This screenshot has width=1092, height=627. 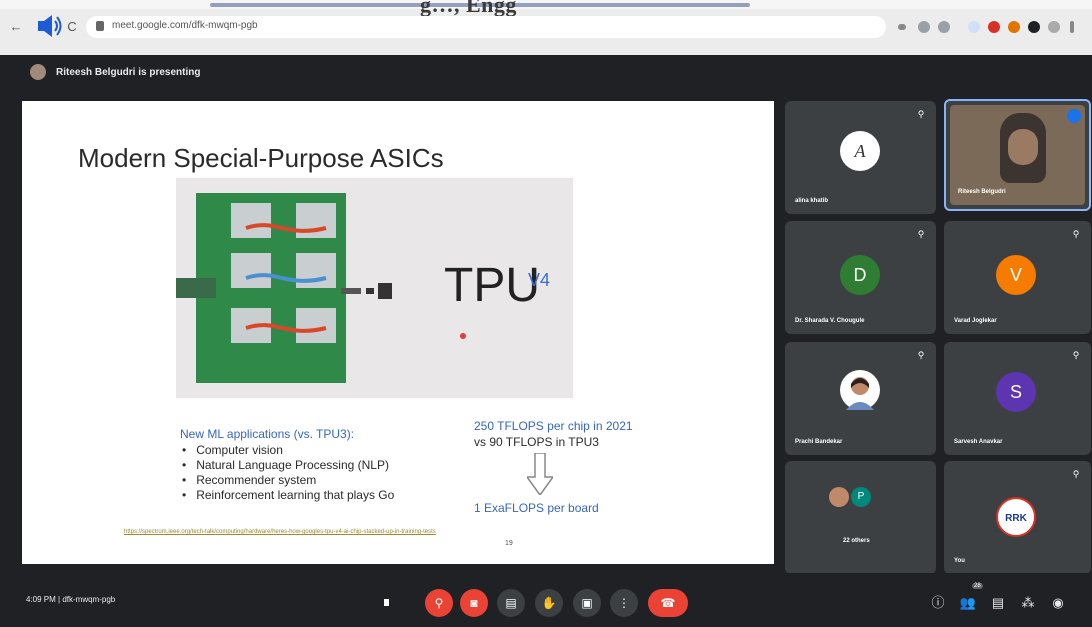 What do you see at coordinates (486, 27) in the screenshot?
I see `address-bar: meet.google.com/dfk-mwqm-pgb` at bounding box center [486, 27].